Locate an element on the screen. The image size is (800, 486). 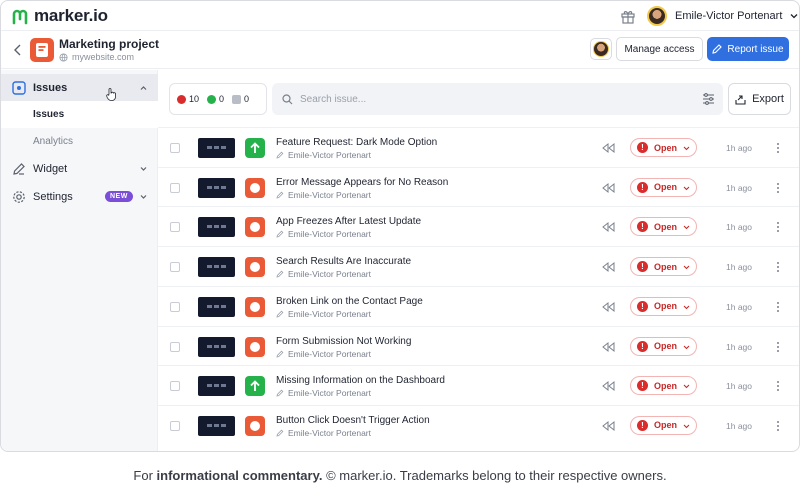
hand-cursor-icon is located at coordinates (111, 94).